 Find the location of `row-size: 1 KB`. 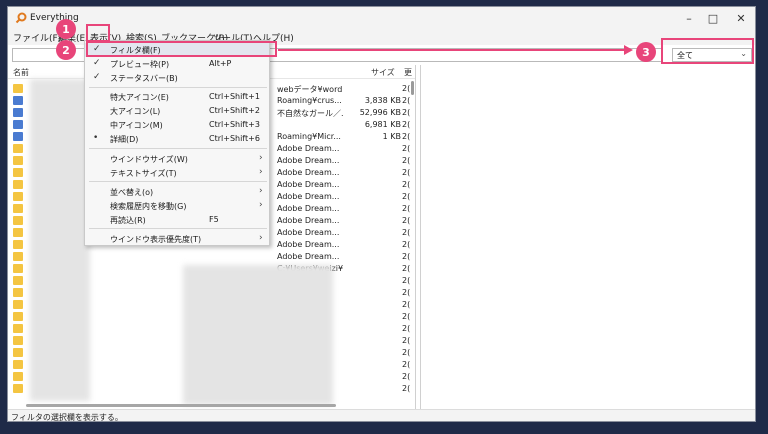

row-size: 1 KB is located at coordinates (391, 136).